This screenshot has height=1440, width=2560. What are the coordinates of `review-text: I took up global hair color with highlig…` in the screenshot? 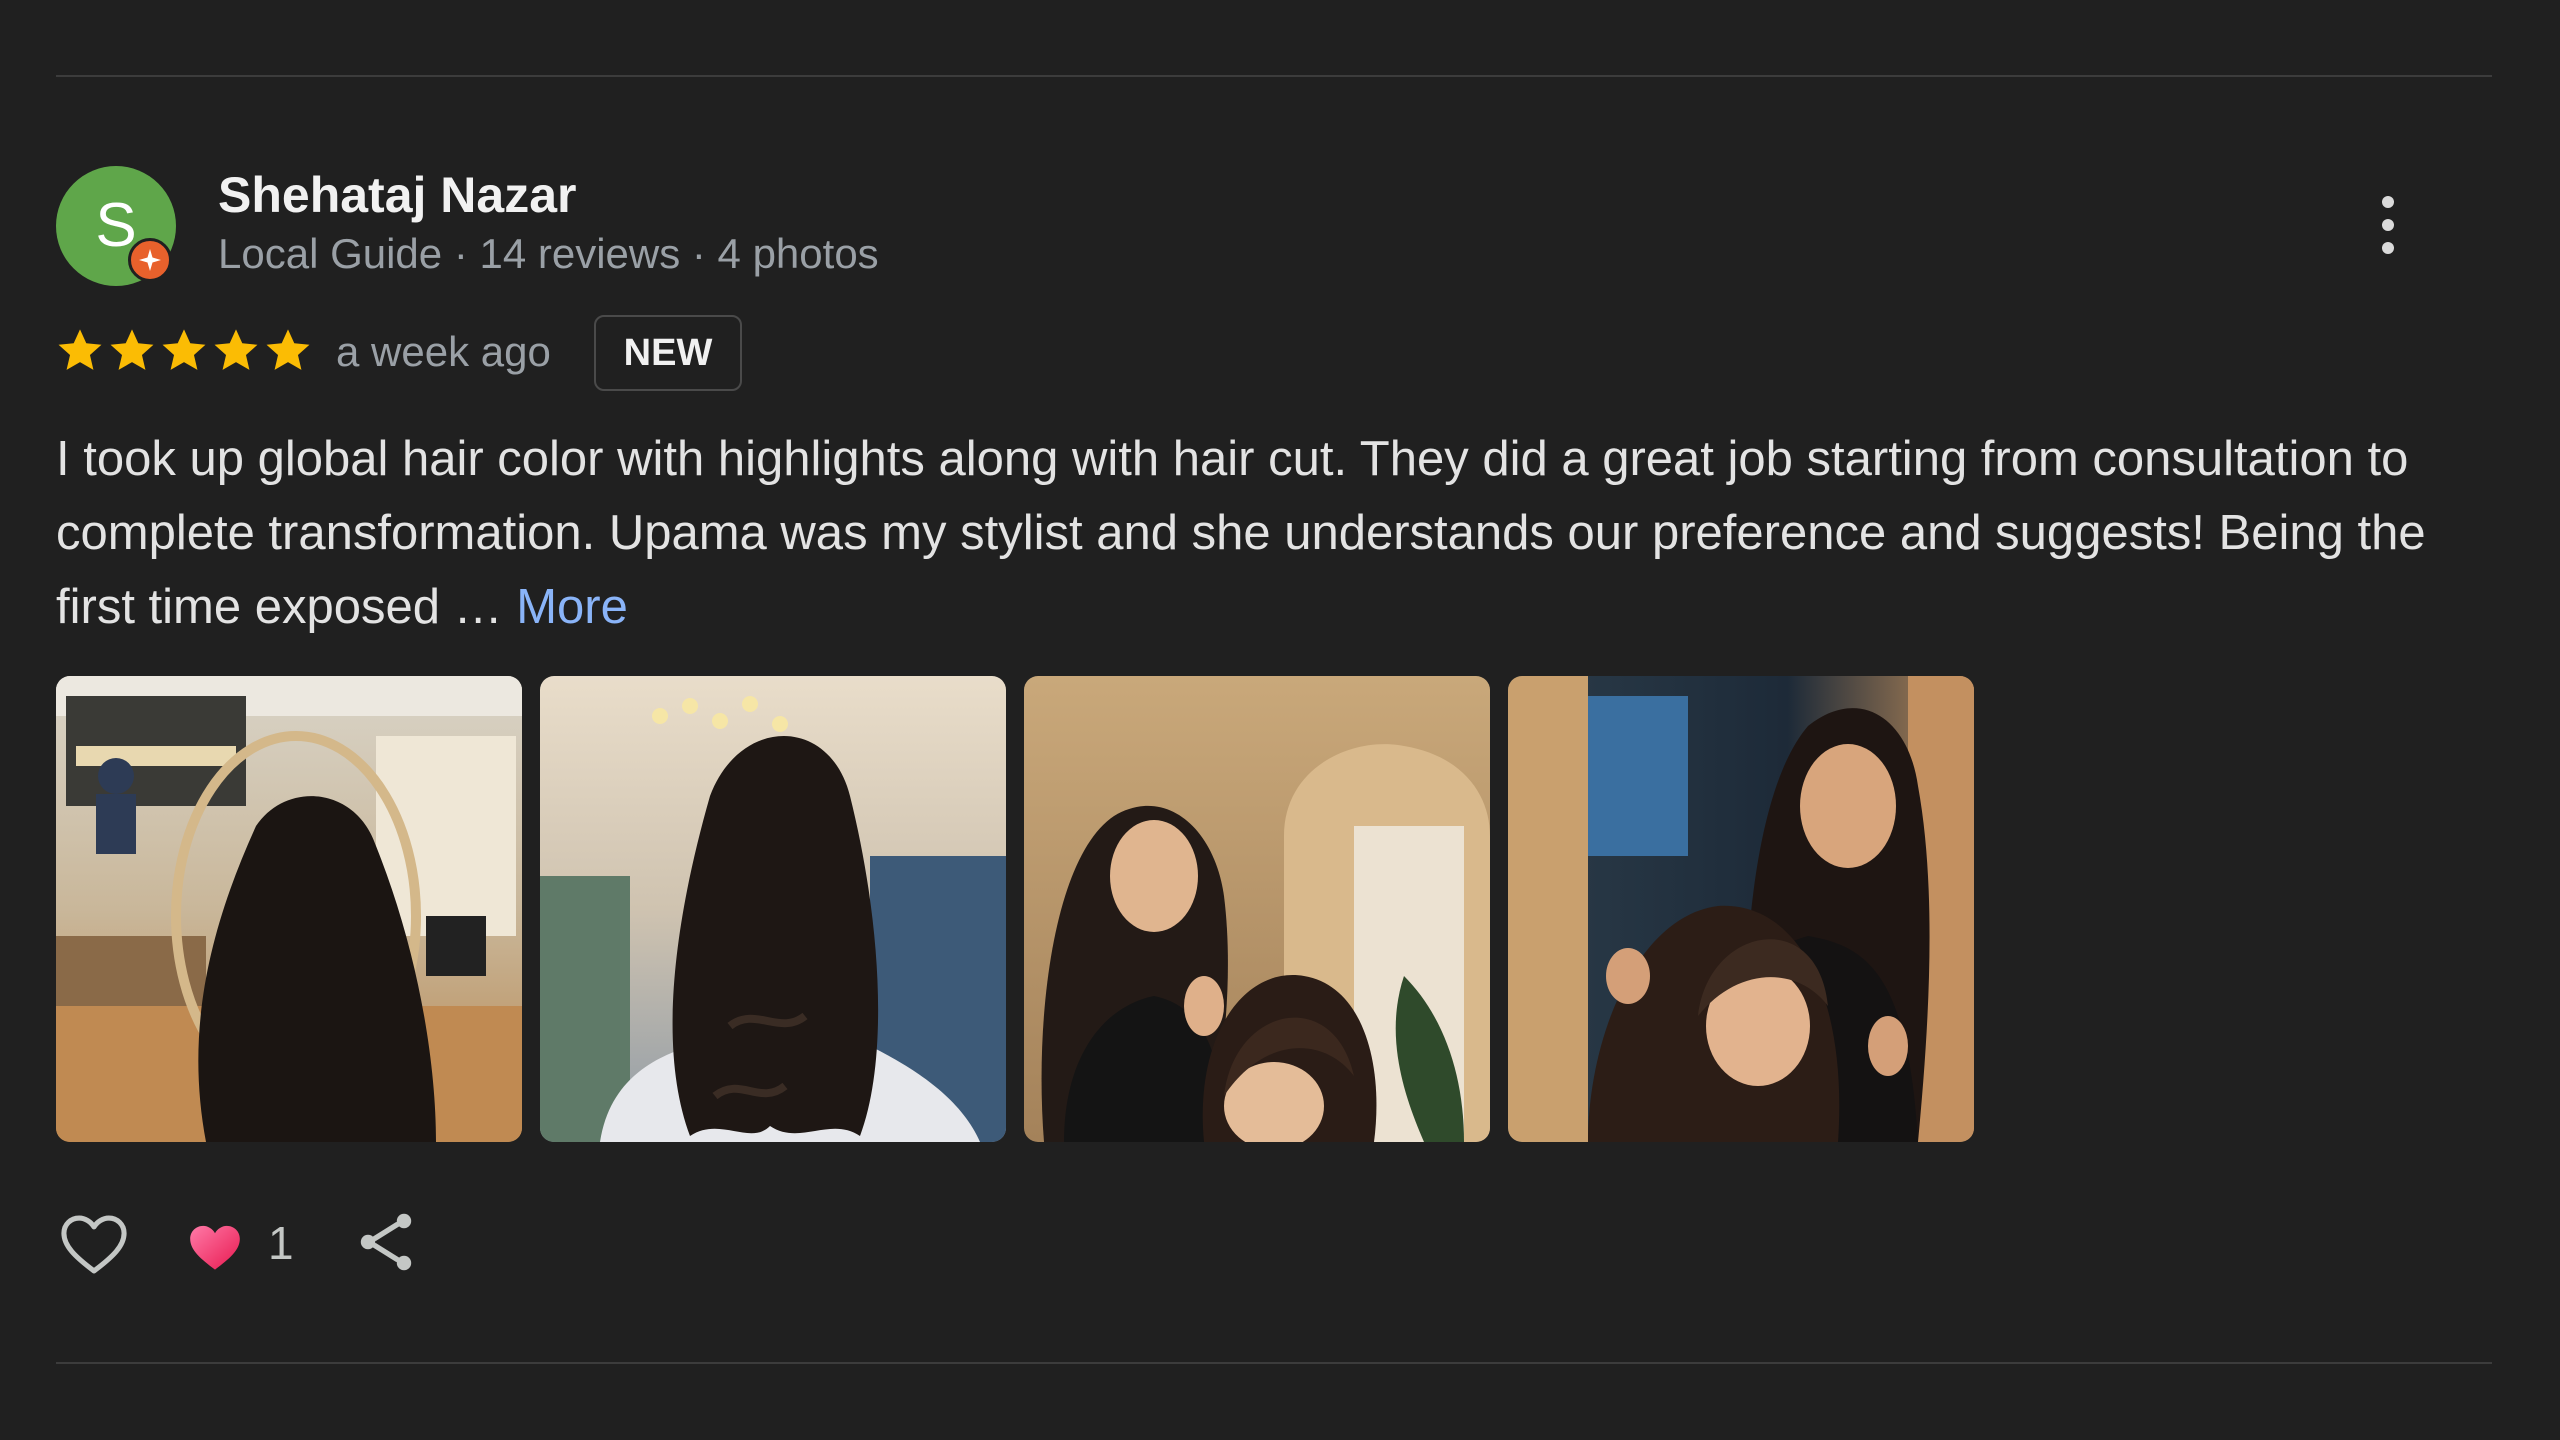 It's located at (1246, 533).